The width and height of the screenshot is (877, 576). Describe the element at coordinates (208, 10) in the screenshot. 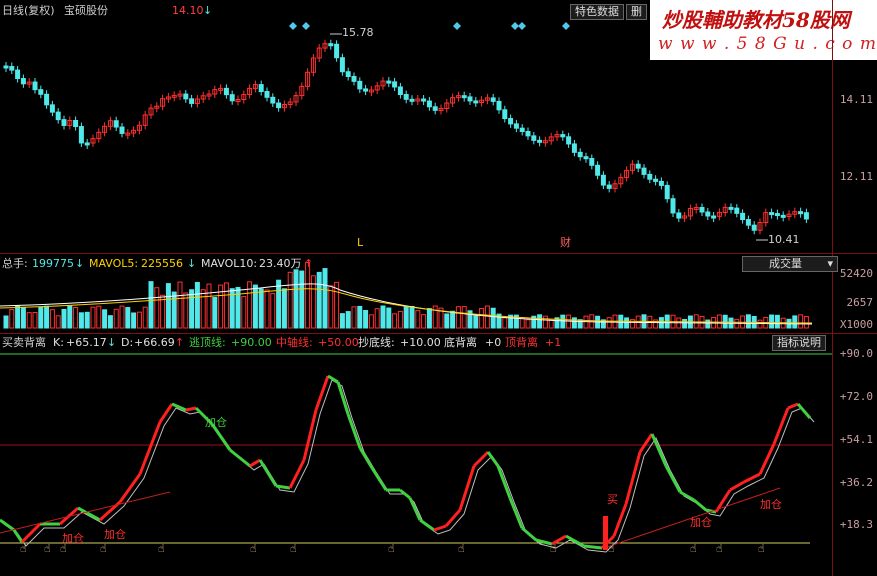

I see `price-arrow-icon: ↓` at that location.